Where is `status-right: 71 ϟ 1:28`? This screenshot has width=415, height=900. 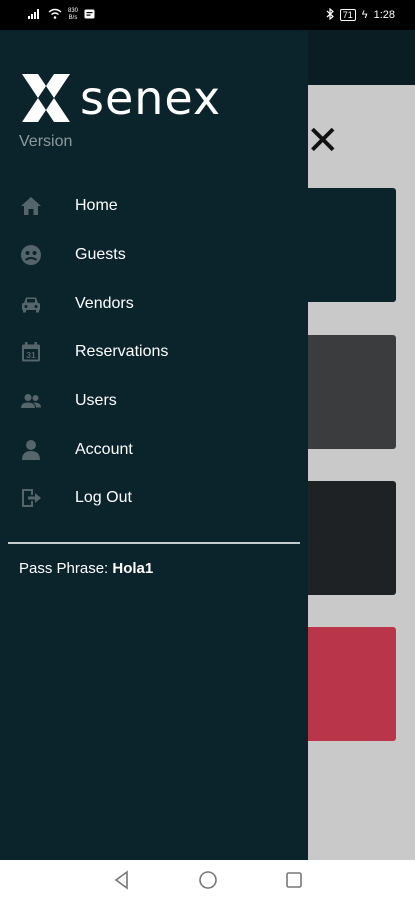
status-right: 71 ϟ 1:28 is located at coordinates (360, 15).